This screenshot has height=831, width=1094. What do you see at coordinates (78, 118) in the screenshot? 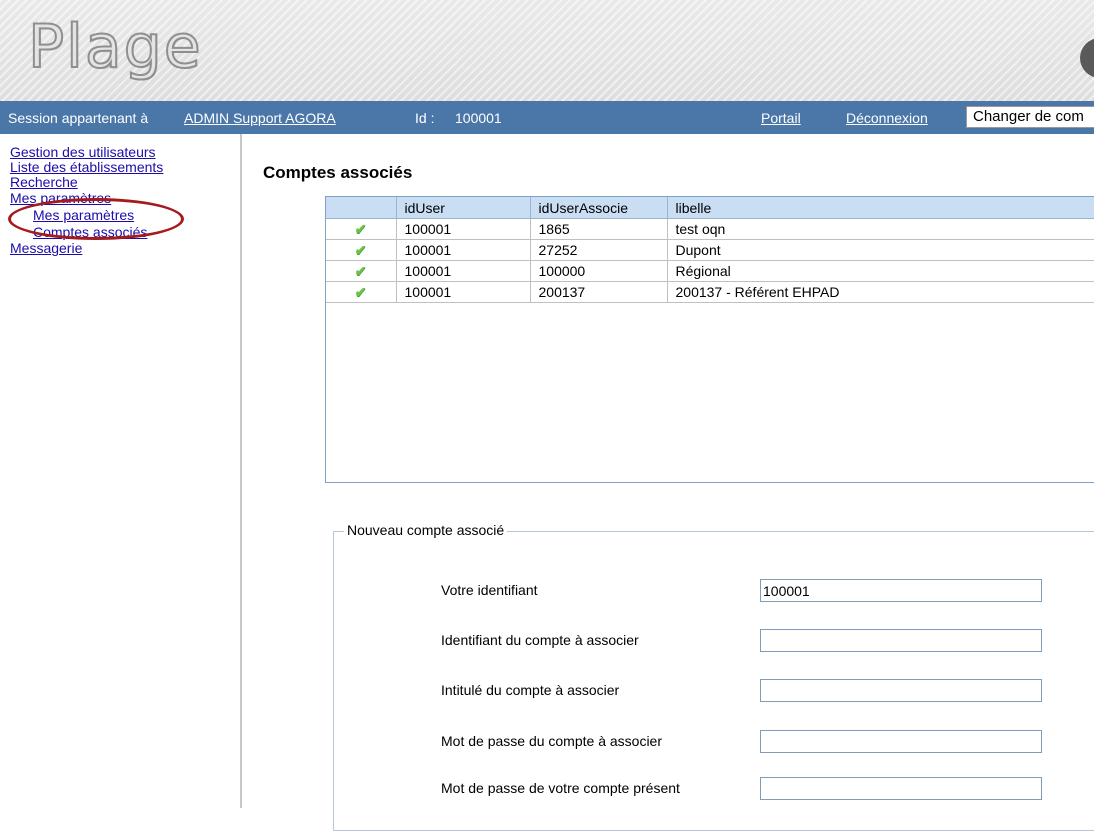
I see `session-label: Session appartenant à` at bounding box center [78, 118].